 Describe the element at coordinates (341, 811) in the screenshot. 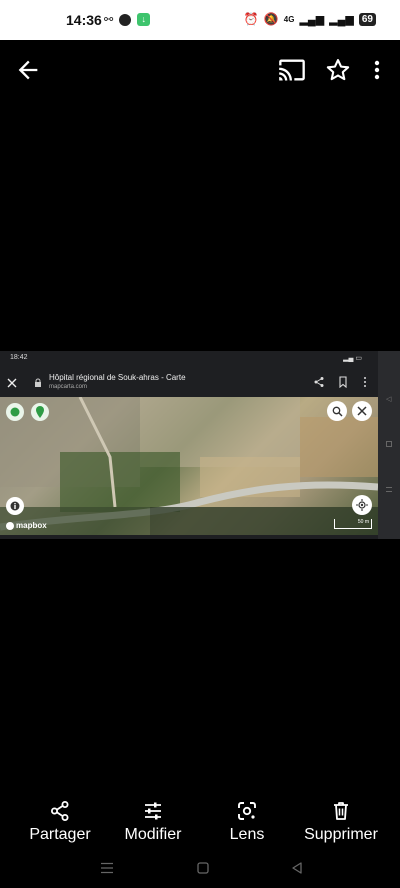

I see `trash-icon` at that location.